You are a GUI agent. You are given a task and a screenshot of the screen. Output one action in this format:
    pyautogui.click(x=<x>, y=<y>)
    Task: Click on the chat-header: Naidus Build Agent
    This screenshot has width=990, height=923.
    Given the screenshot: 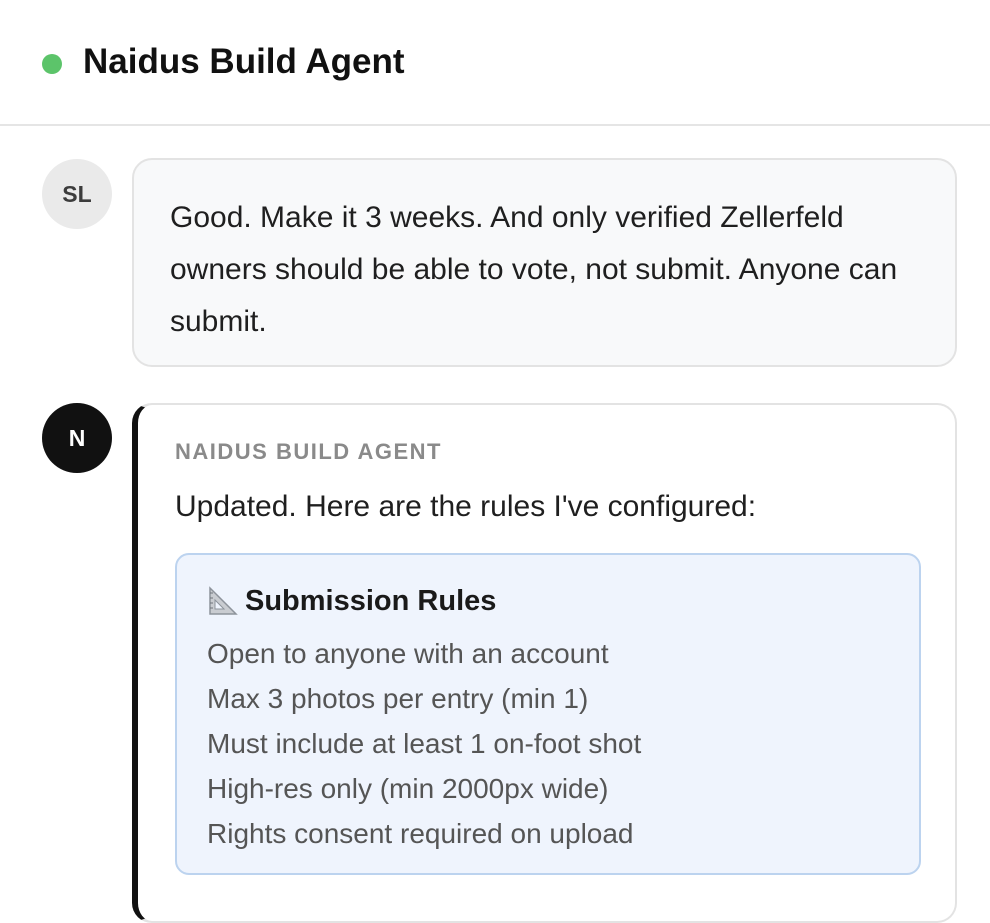 What is the action you would take?
    pyautogui.click(x=495, y=63)
    